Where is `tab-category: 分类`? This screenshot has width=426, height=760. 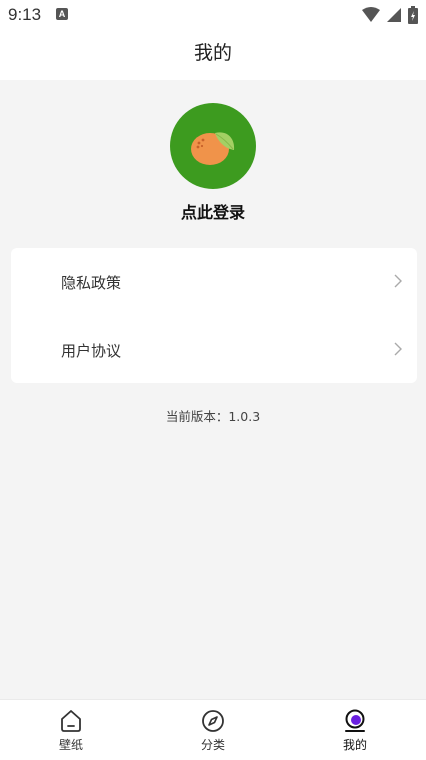 tab-category: 分类 is located at coordinates (213, 730).